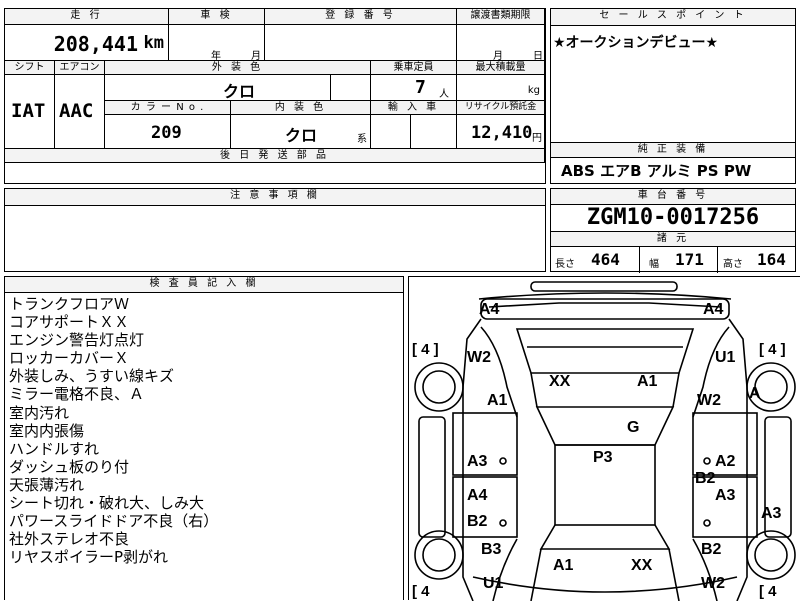  Describe the element at coordinates (673, 260) in the screenshot. I see `specs-row: 長さ 464 幅 171 高さ 164` at that location.